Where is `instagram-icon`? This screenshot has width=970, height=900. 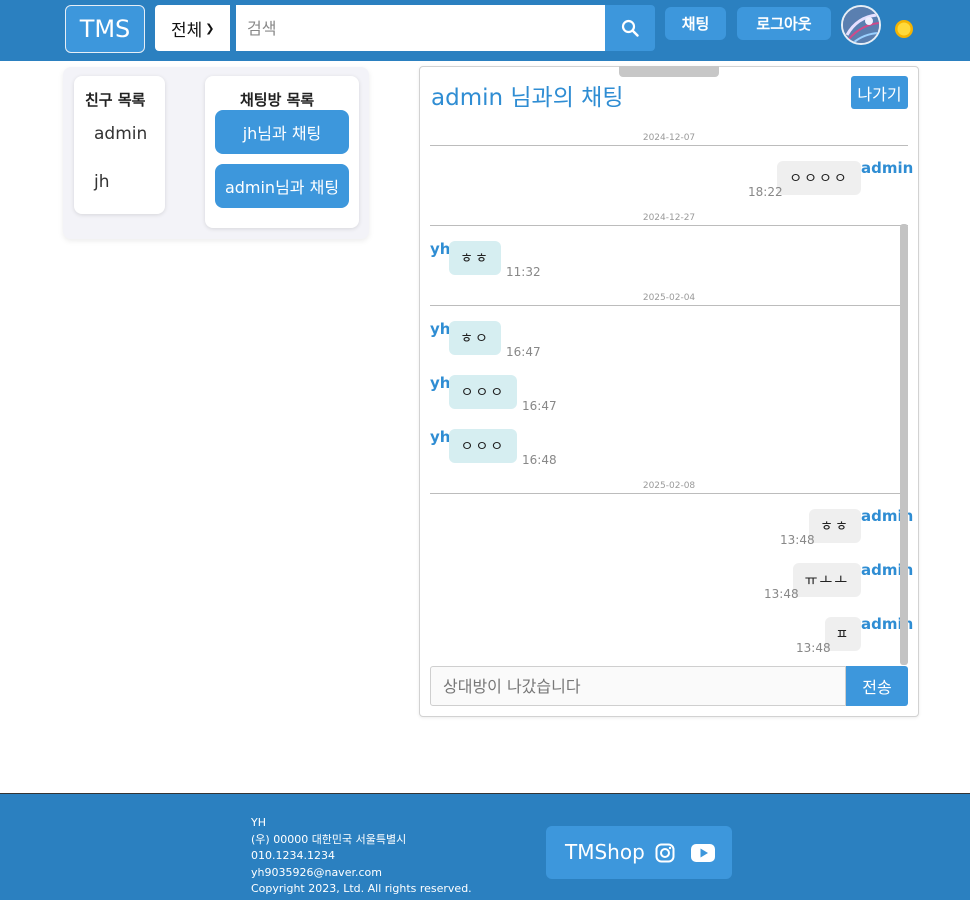
instagram-icon is located at coordinates (665, 853).